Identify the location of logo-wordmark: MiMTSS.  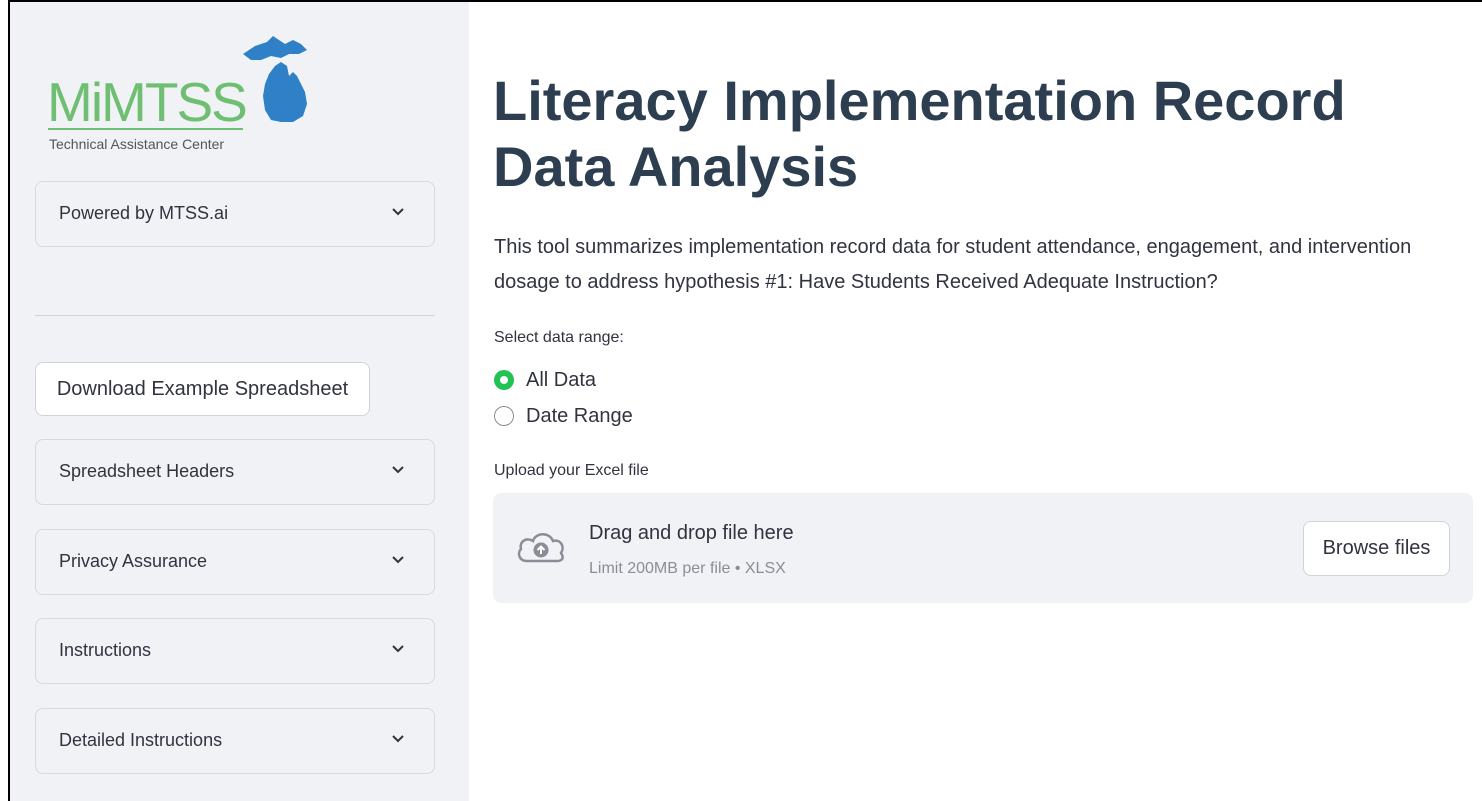
(147, 102).